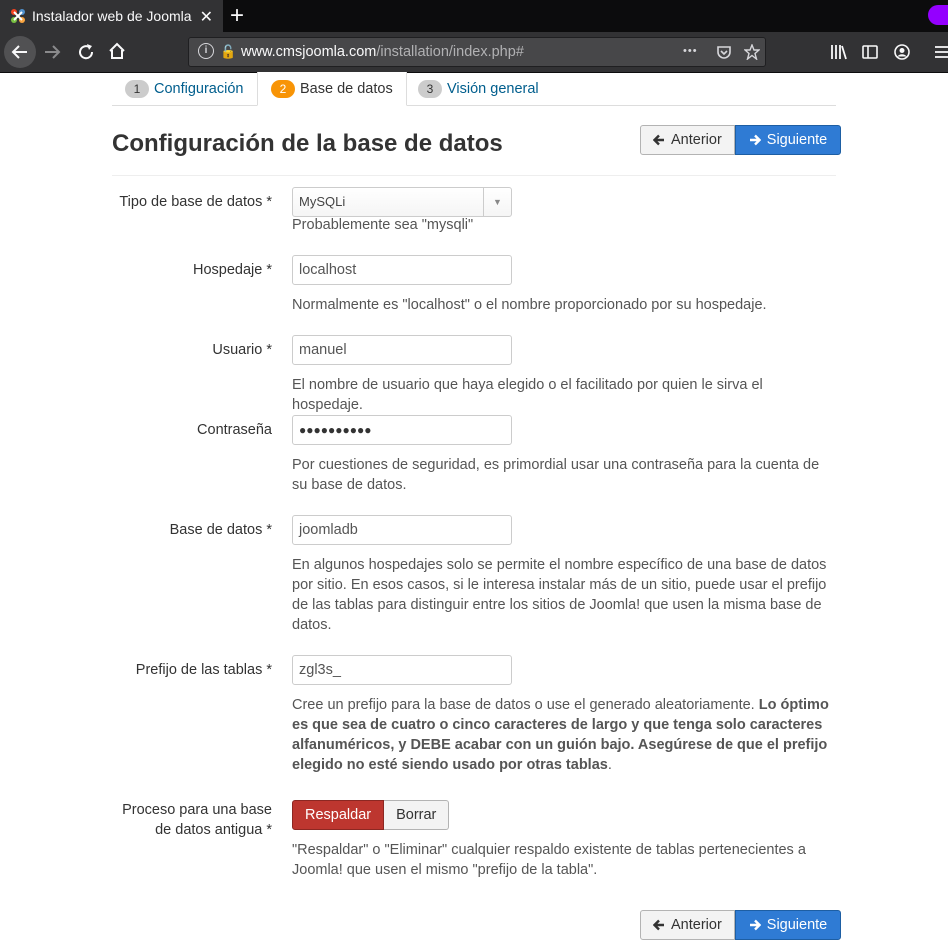  What do you see at coordinates (938, 15) in the screenshot?
I see `private-browsing-icon` at bounding box center [938, 15].